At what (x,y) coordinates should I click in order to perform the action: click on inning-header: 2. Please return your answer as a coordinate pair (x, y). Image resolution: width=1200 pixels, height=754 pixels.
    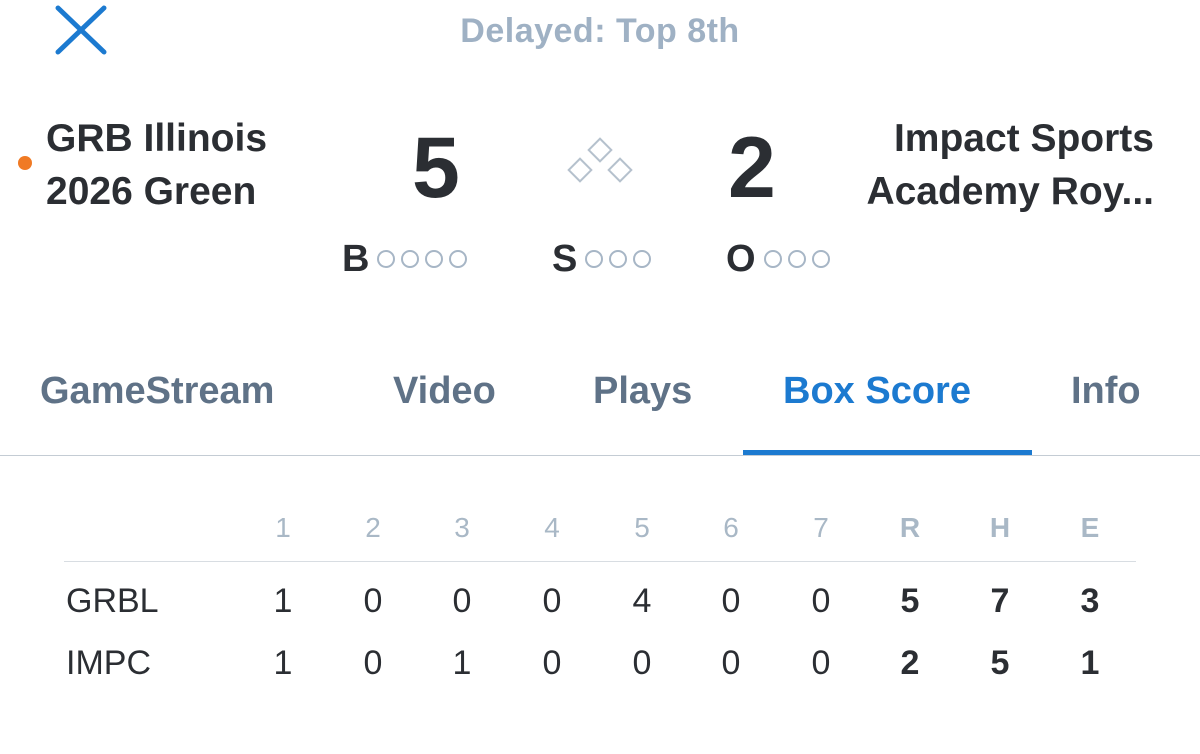
    Looking at the image, I should click on (373, 527).